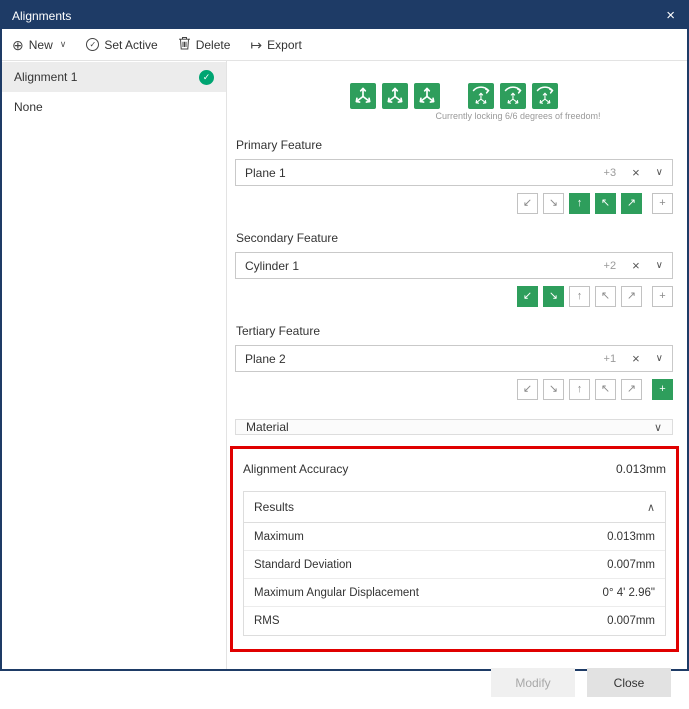 This screenshot has width=689, height=709. Describe the element at coordinates (610, 172) in the screenshot. I see `combo-extra-count: +3` at that location.